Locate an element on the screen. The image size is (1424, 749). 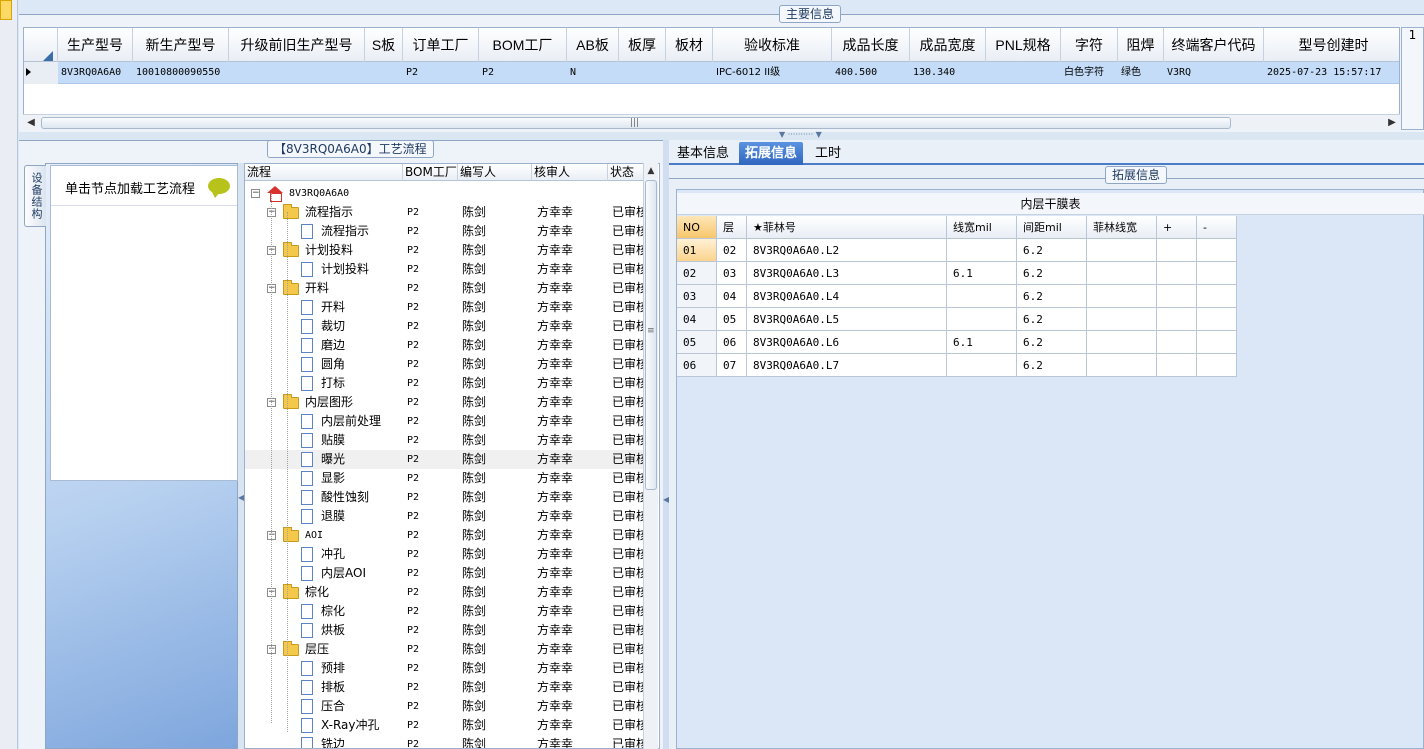
cell: 130.340 is located at coordinates (948, 73).